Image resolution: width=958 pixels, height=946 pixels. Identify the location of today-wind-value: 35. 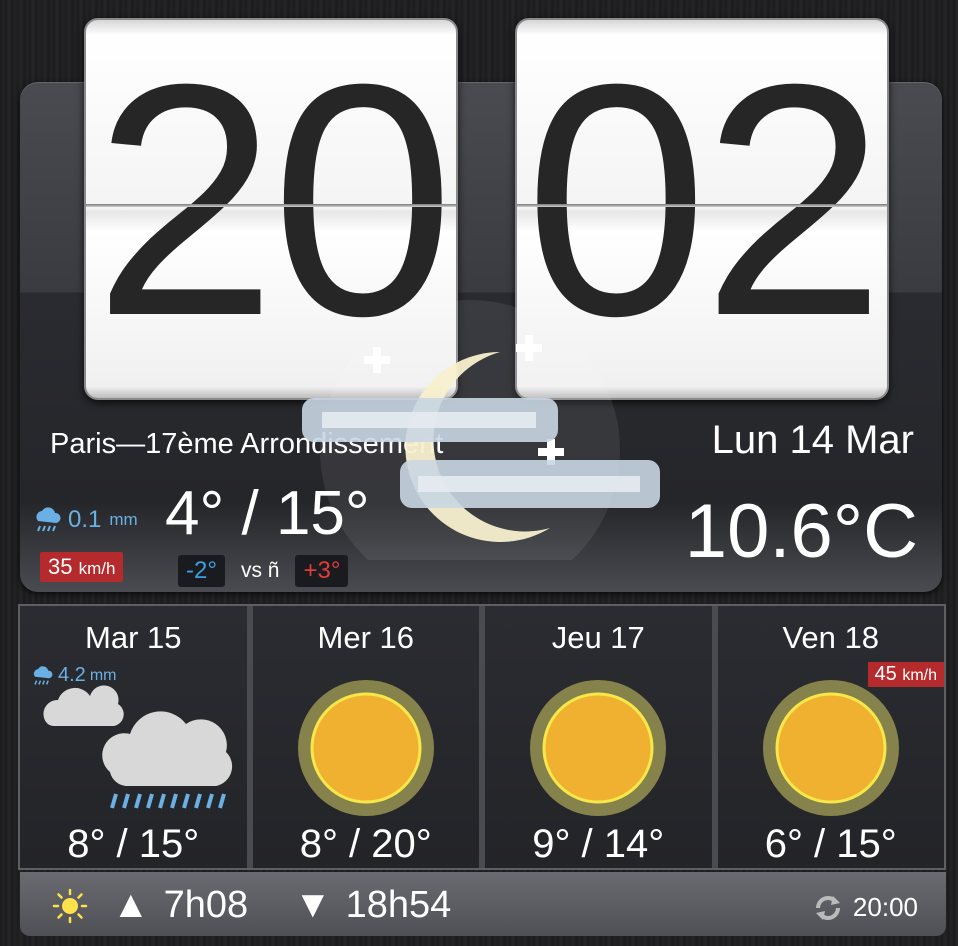
(60, 566).